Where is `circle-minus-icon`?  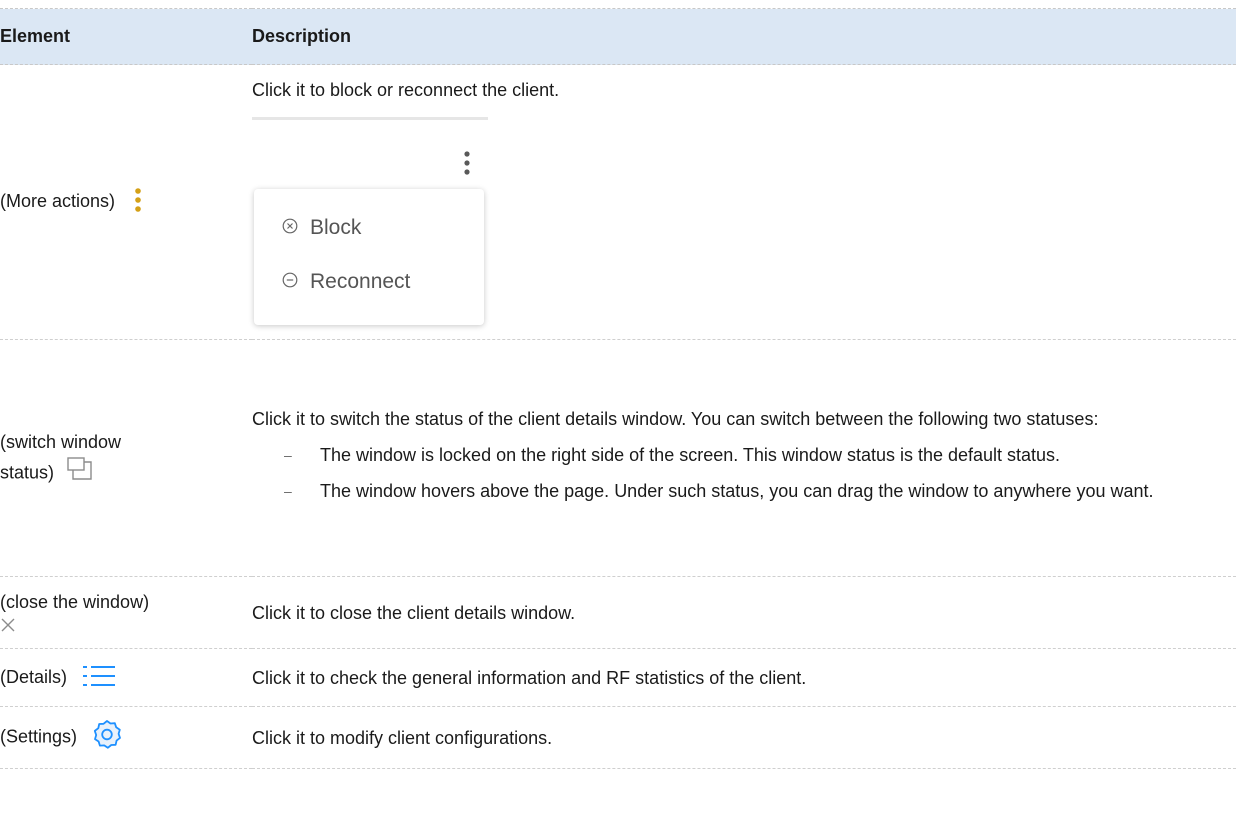
circle-minus-icon is located at coordinates (290, 282).